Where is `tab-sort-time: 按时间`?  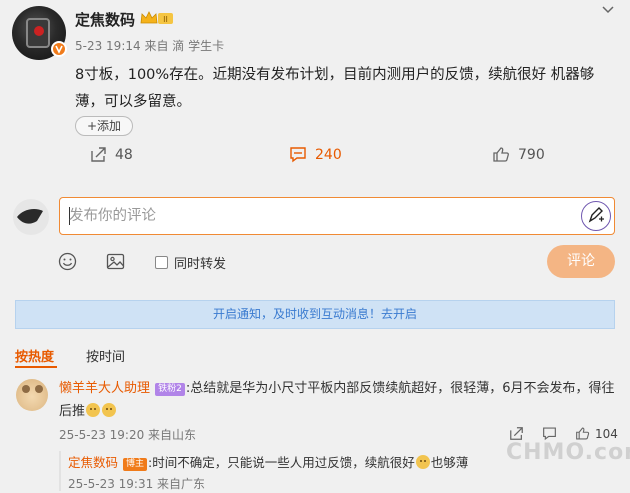
tab-sort-time: 按时间 is located at coordinates (105, 355).